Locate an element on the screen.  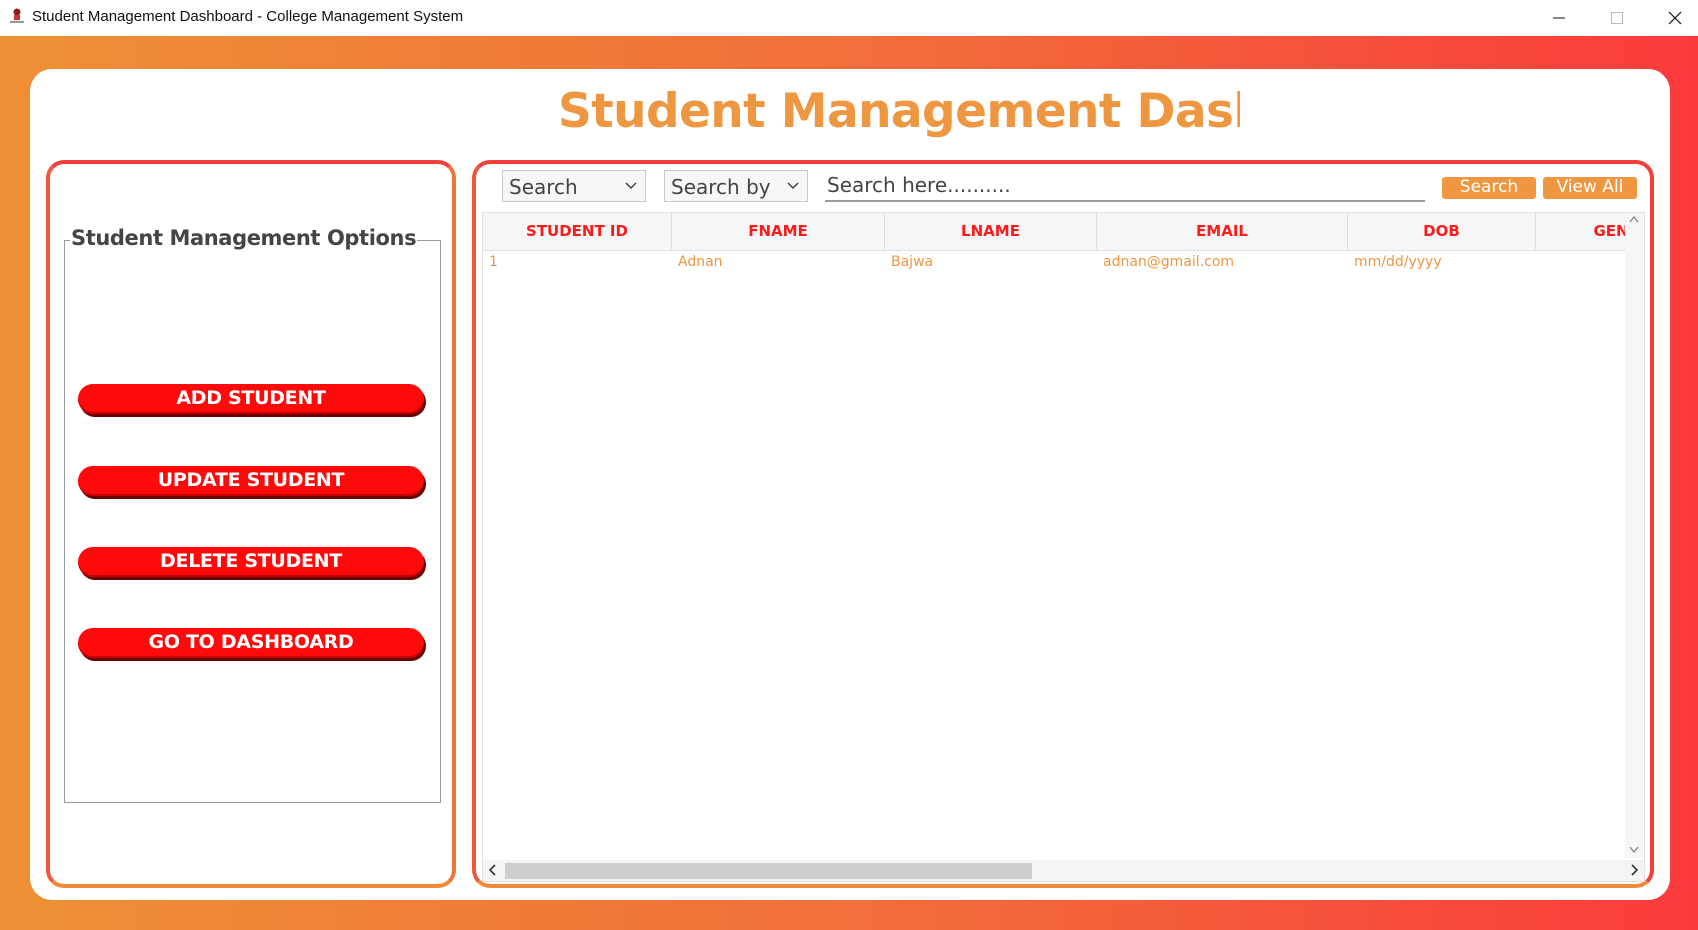
maximize-button is located at coordinates (1617, 18).